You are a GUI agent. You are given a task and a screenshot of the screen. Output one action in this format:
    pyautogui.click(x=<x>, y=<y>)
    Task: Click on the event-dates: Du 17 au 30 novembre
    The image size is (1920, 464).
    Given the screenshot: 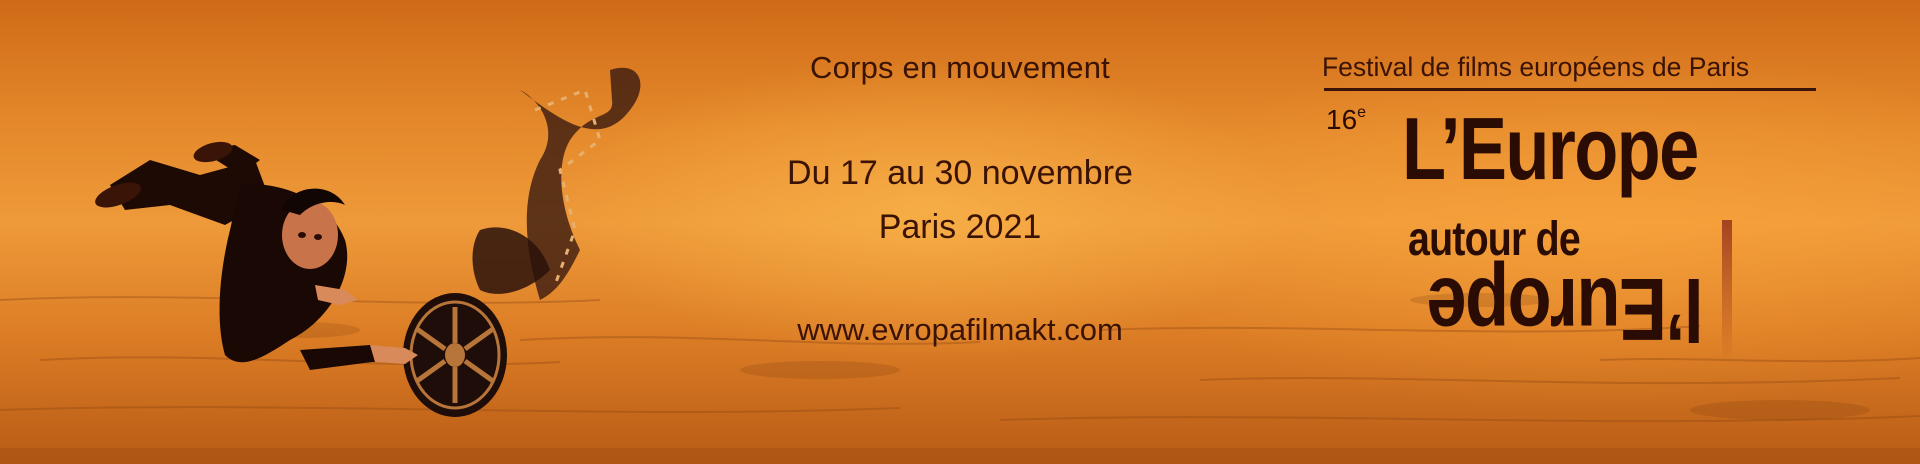 What is the action you would take?
    pyautogui.click(x=960, y=173)
    